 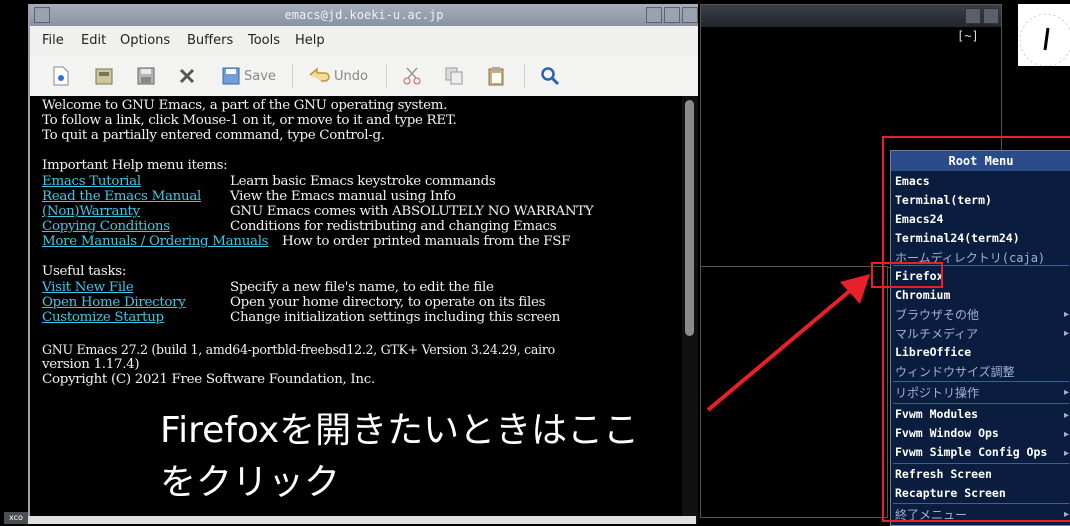 I want to click on new-file-icon, so click(x=61, y=76).